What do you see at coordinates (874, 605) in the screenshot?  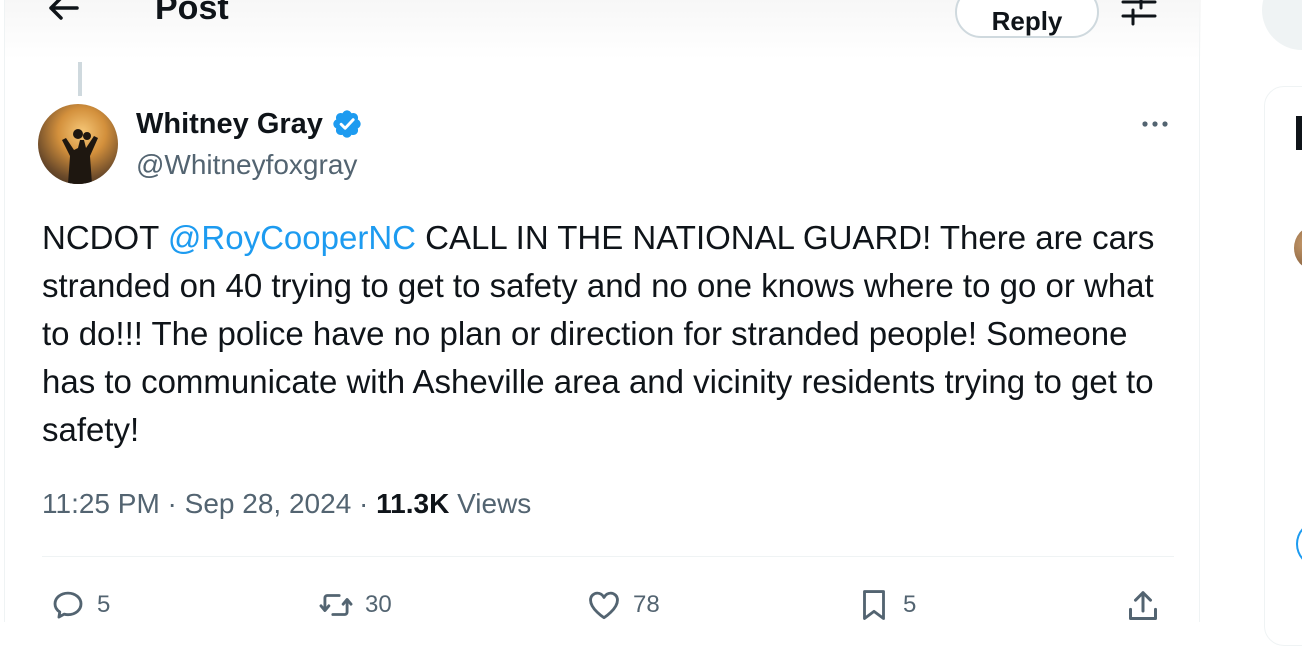 I see `bookmark-icon` at bounding box center [874, 605].